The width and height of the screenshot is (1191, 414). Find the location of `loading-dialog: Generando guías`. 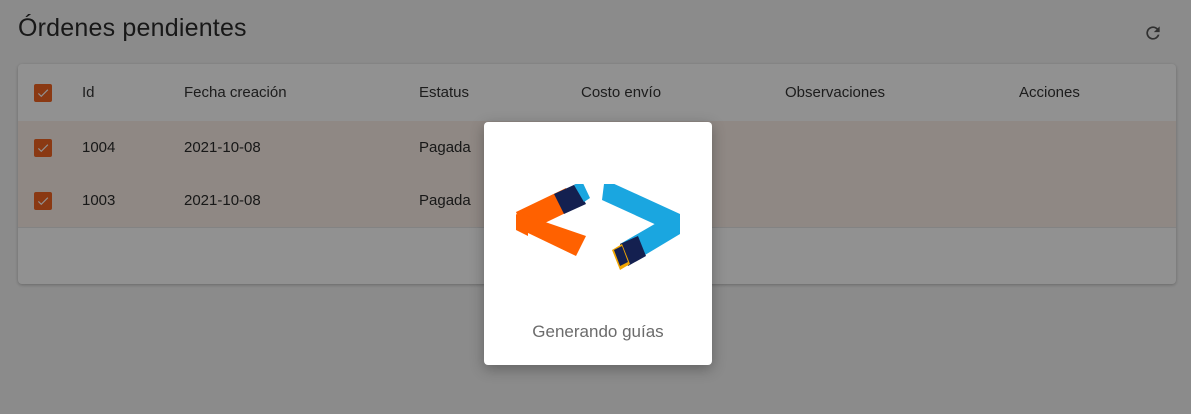

loading-dialog: Generando guías is located at coordinates (598, 243).